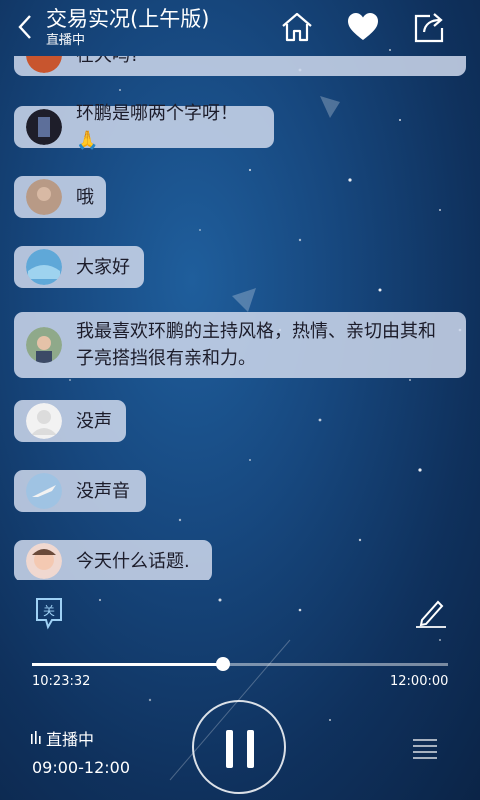  I want to click on pause-button, so click(239, 747).